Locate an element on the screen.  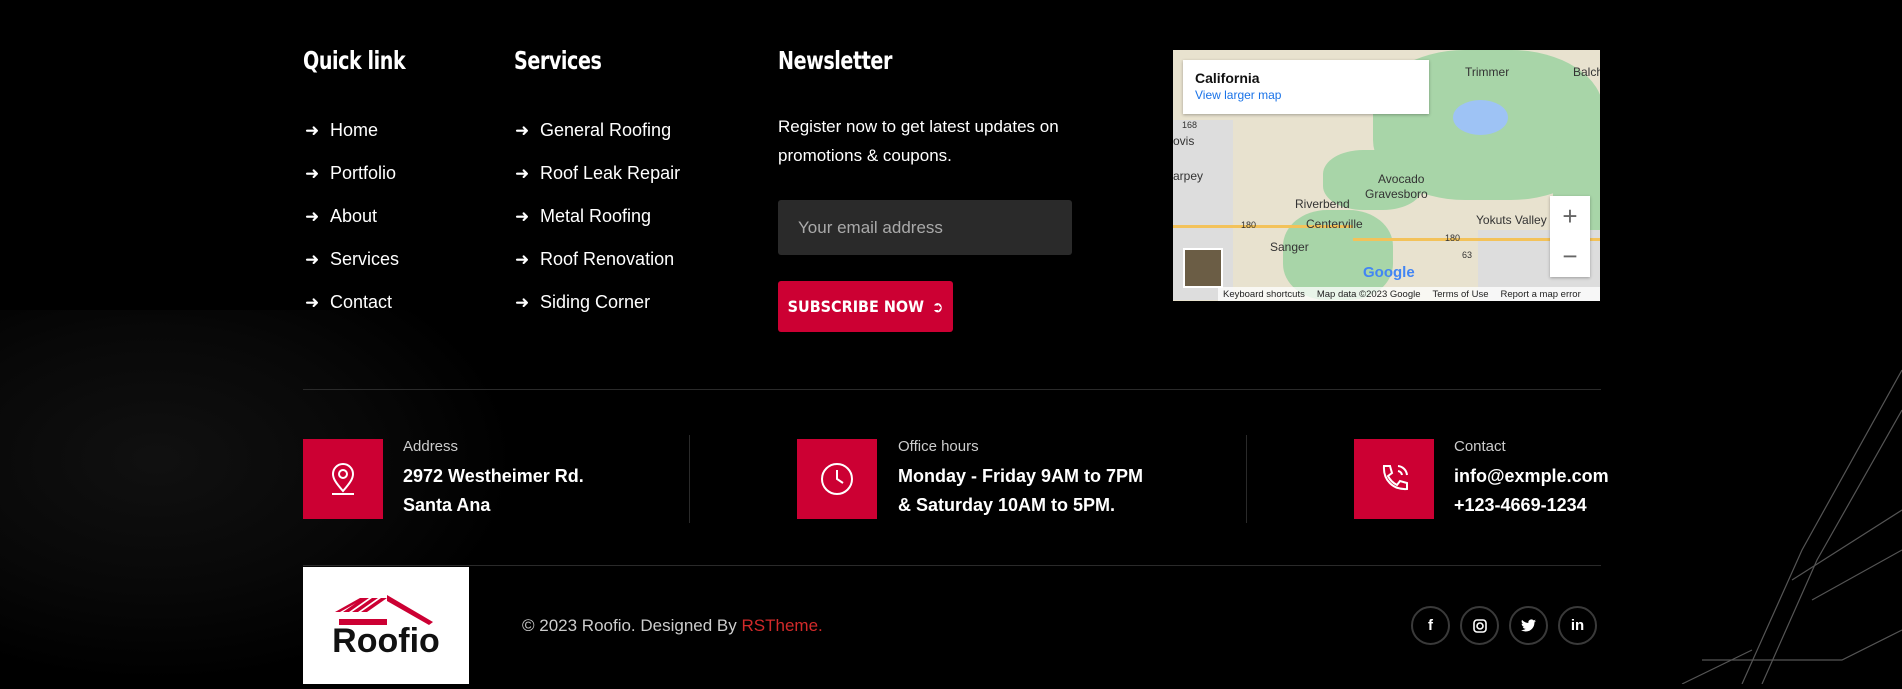
route-label: 168 is located at coordinates (1190, 125).